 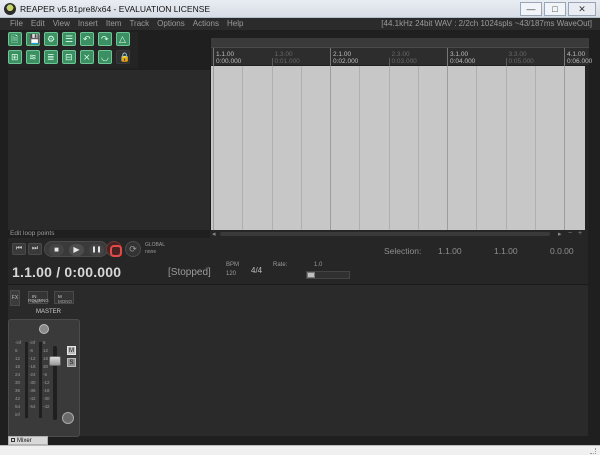 I want to click on vertical-scrollbar, so click(x=587, y=148).